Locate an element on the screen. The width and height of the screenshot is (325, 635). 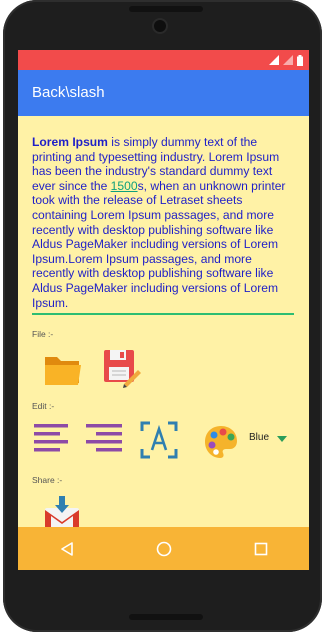
back-button is located at coordinates (67, 549).